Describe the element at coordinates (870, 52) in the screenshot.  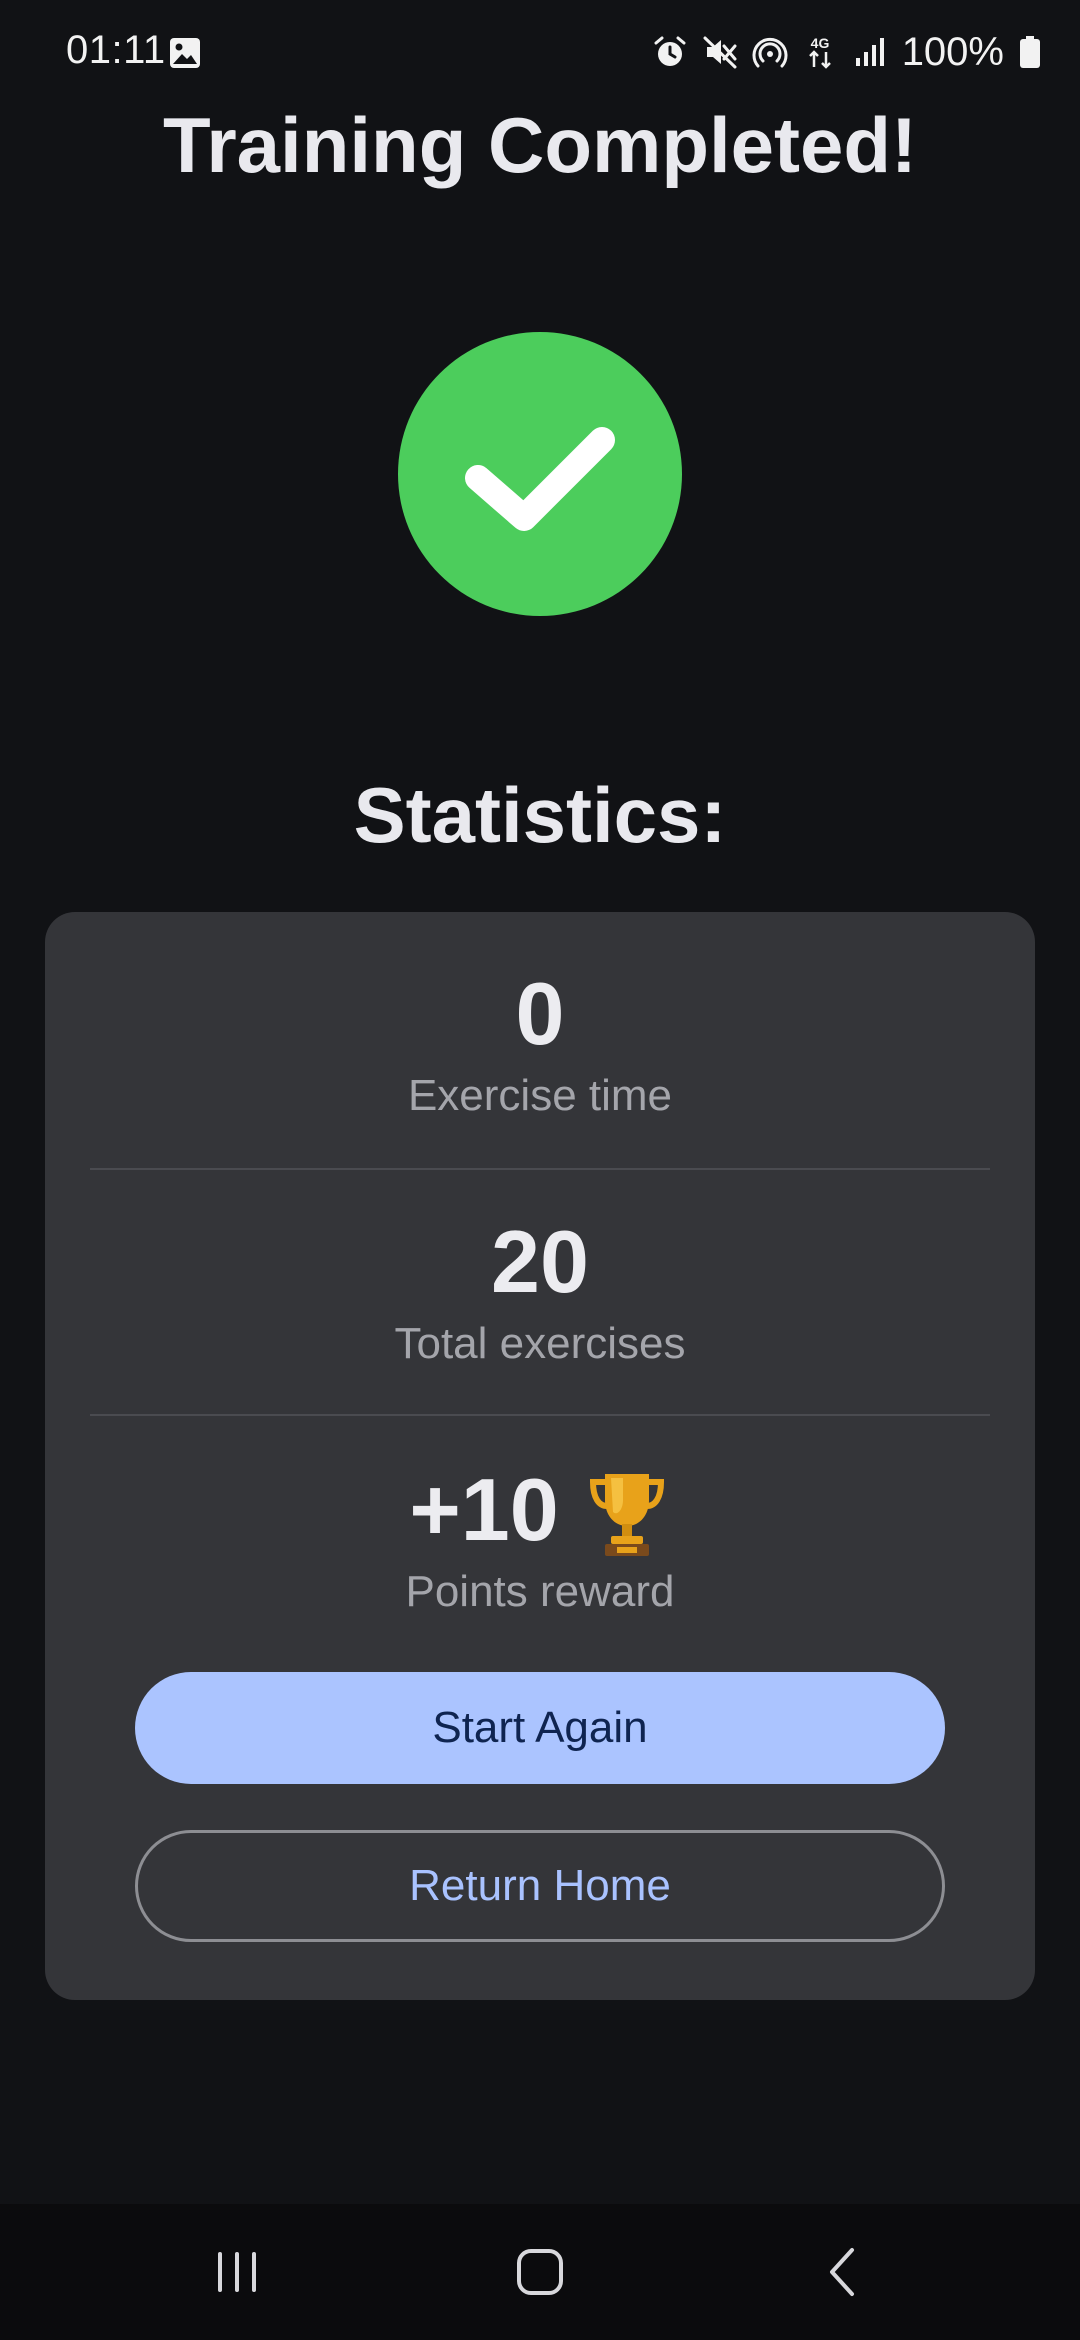
I see `signal-icon` at that location.